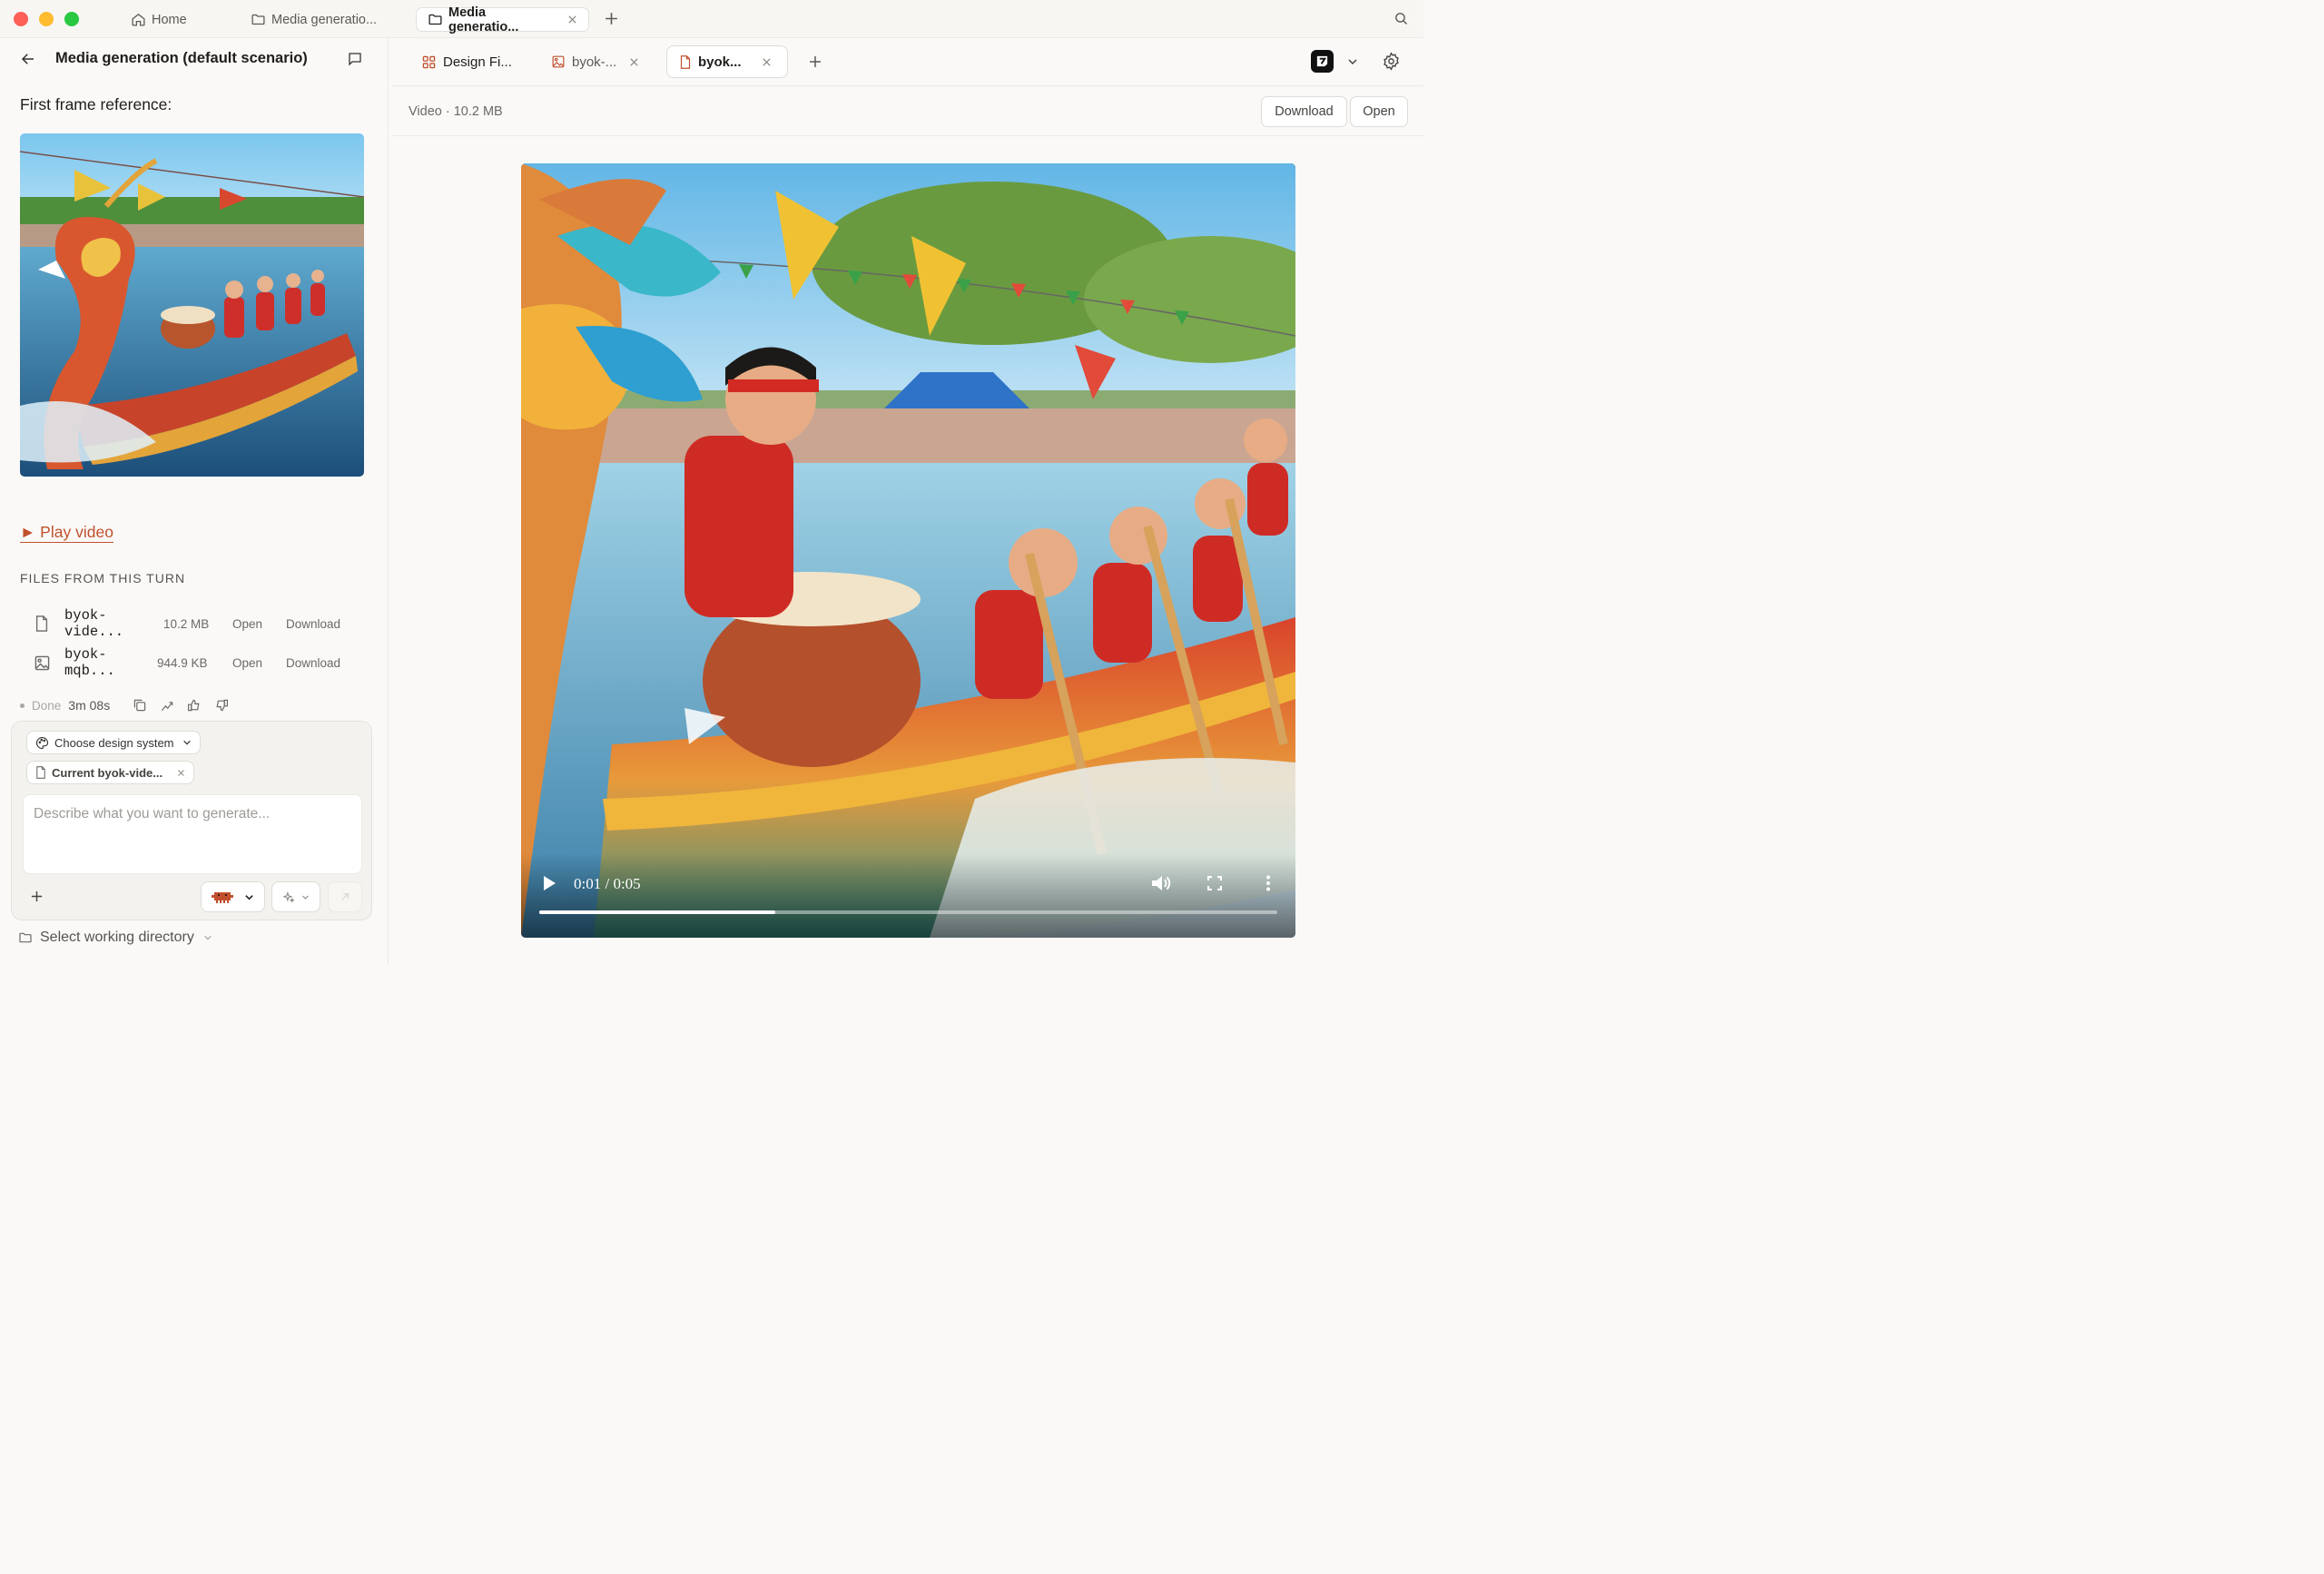 This screenshot has height=1574, width=2324. What do you see at coordinates (22, 705) in the screenshot?
I see `status-dot-icon` at bounding box center [22, 705].